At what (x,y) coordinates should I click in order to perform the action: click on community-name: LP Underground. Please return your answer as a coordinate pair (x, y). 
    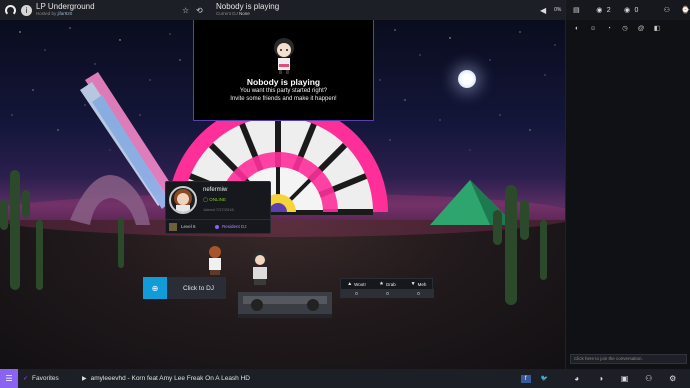
    Looking at the image, I should click on (65, 7).